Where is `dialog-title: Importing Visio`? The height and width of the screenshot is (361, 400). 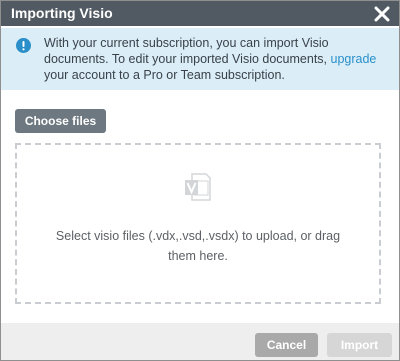
dialog-title: Importing Visio is located at coordinates (62, 13).